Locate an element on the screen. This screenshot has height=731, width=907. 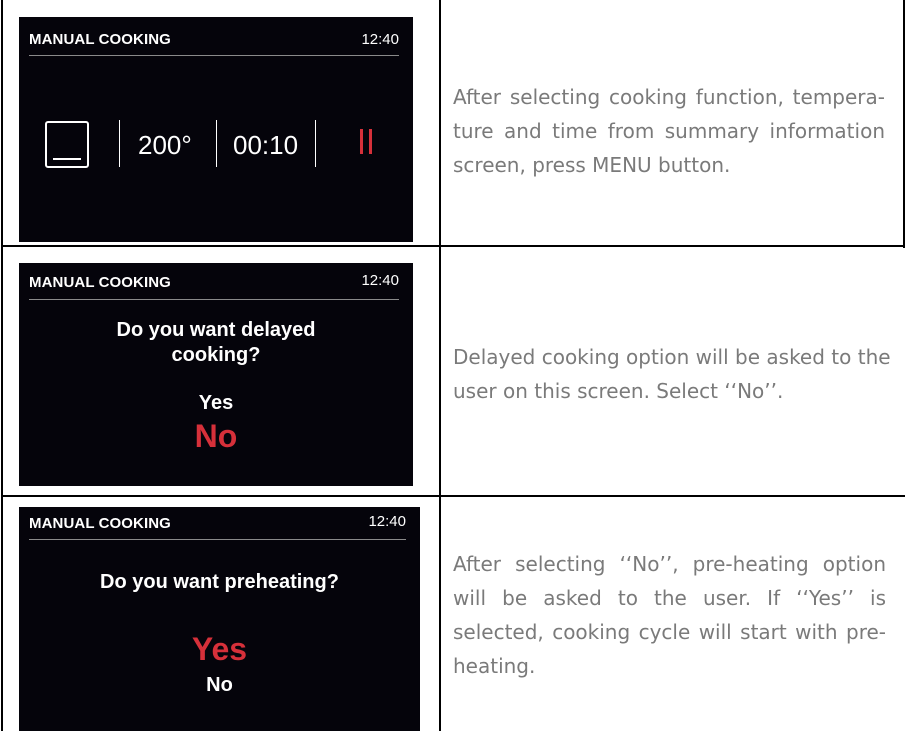
question-line: Do you want delayed is located at coordinates (216, 330).